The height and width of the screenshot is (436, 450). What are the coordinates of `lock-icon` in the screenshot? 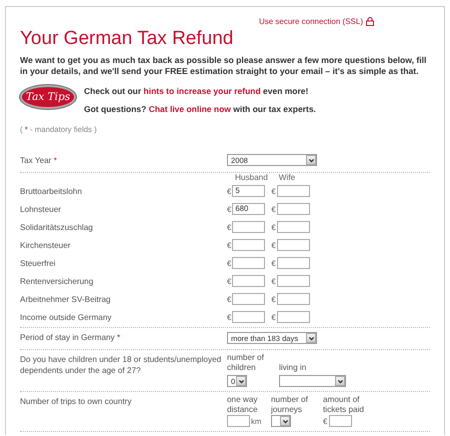 It's located at (370, 21).